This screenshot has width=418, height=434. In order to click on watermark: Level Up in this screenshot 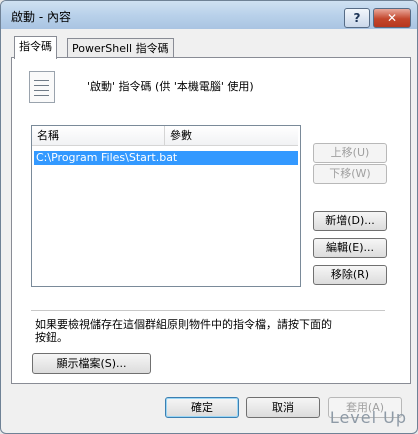, I will do `click(368, 417)`.